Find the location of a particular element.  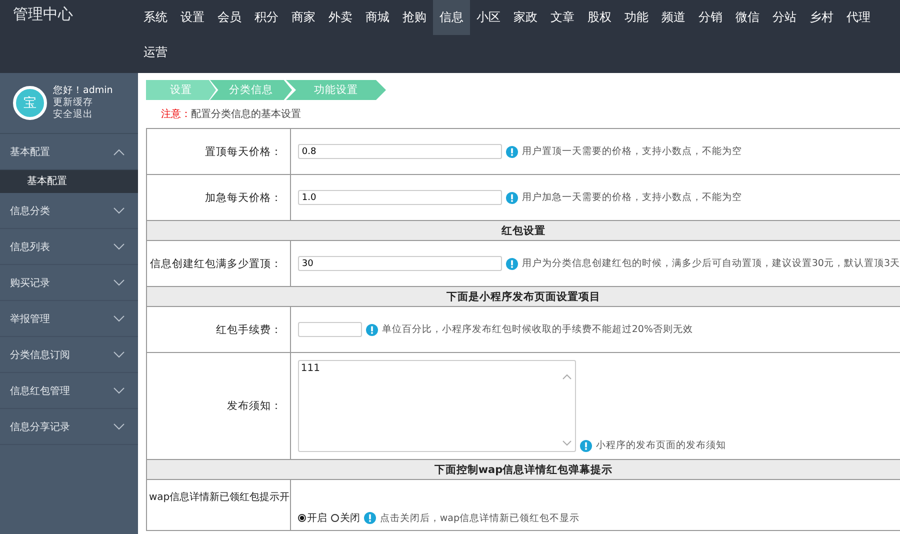

sidebar-item: 分类信息订阅 is located at coordinates (69, 355).